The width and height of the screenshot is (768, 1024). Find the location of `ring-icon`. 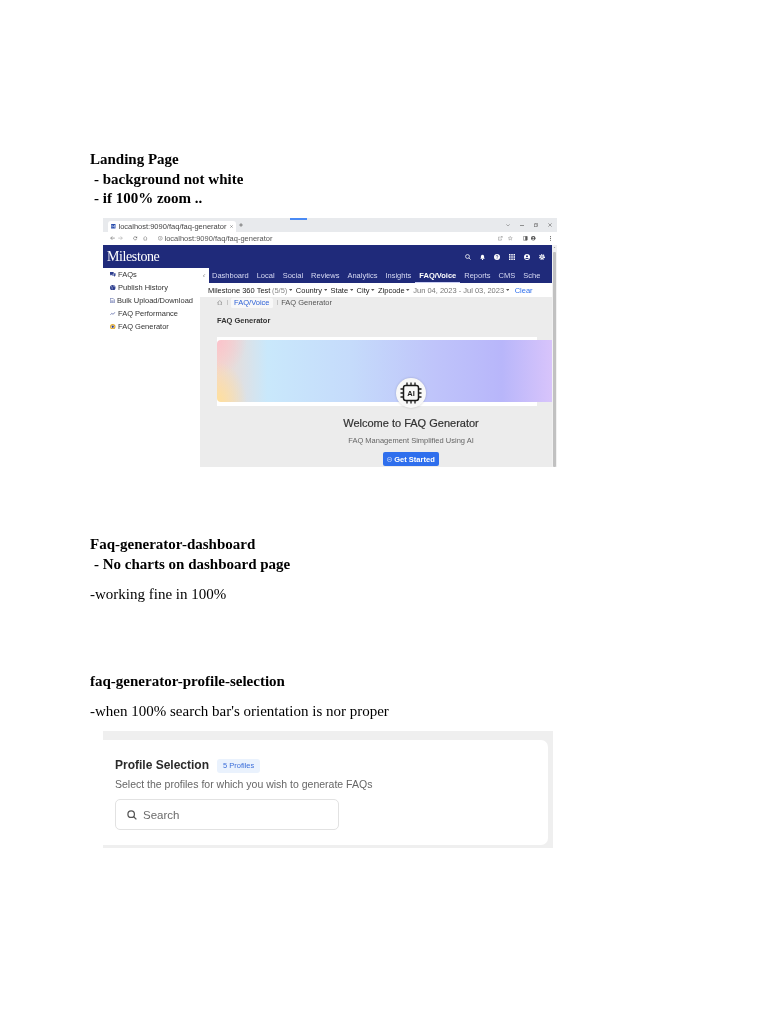

ring-icon is located at coordinates (113, 326).